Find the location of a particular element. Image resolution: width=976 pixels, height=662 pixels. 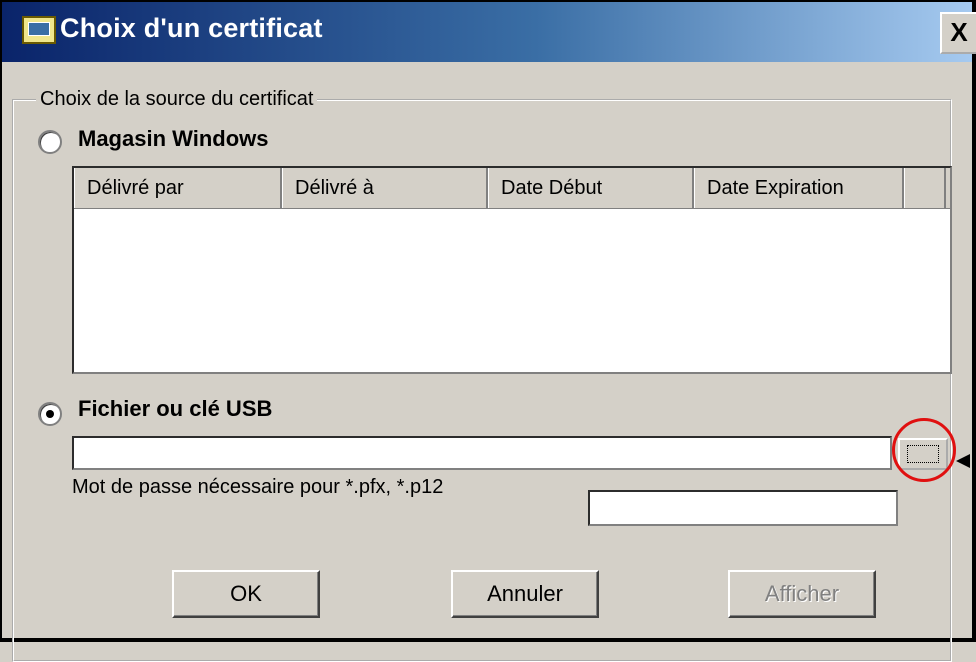

show-button: Afficher is located at coordinates (802, 594).